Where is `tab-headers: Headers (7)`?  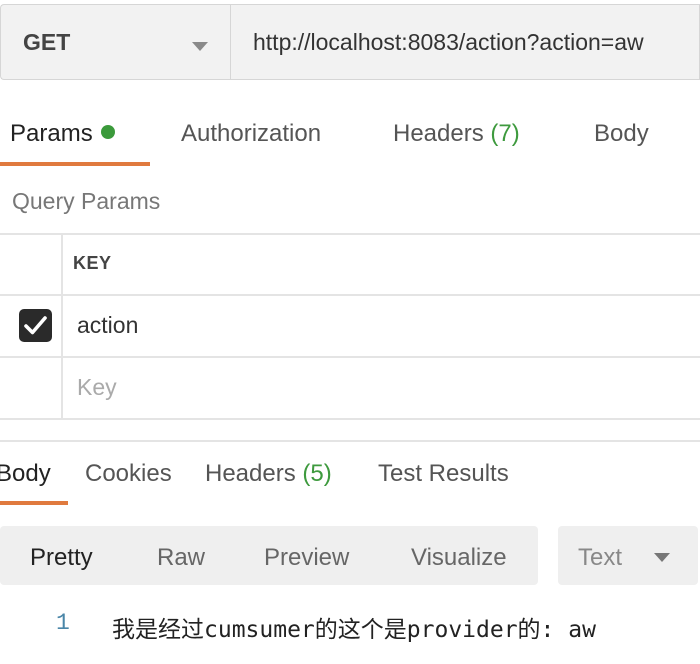
tab-headers: Headers (7) is located at coordinates (456, 134).